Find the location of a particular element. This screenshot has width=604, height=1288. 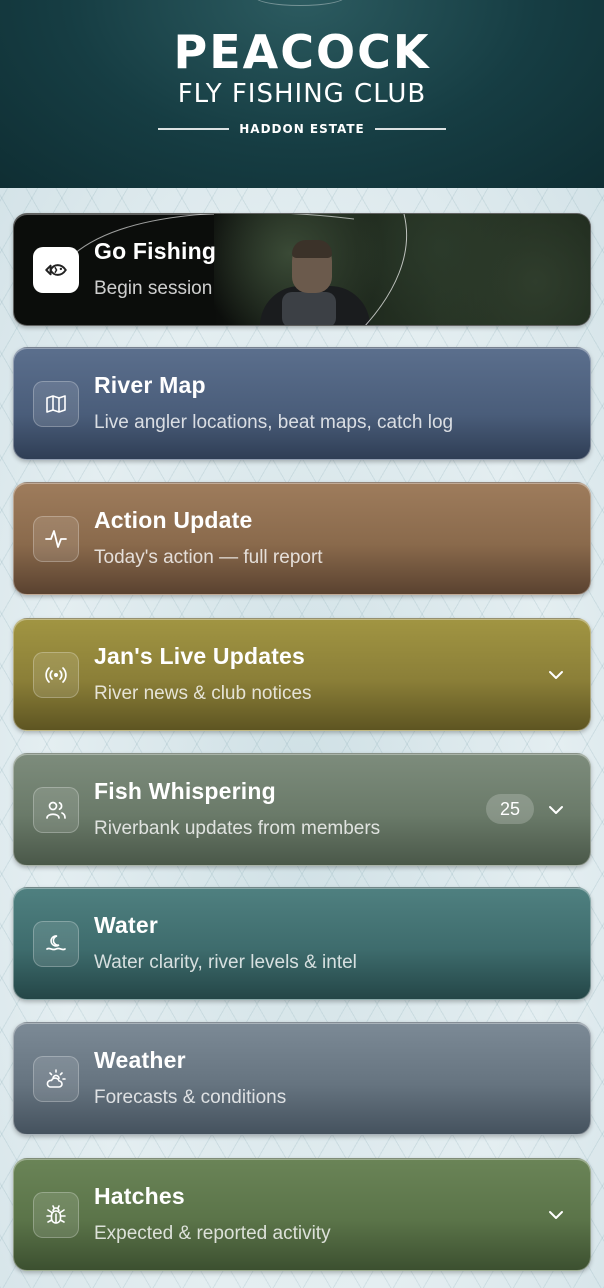

action-update-icon-box is located at coordinates (56, 539).